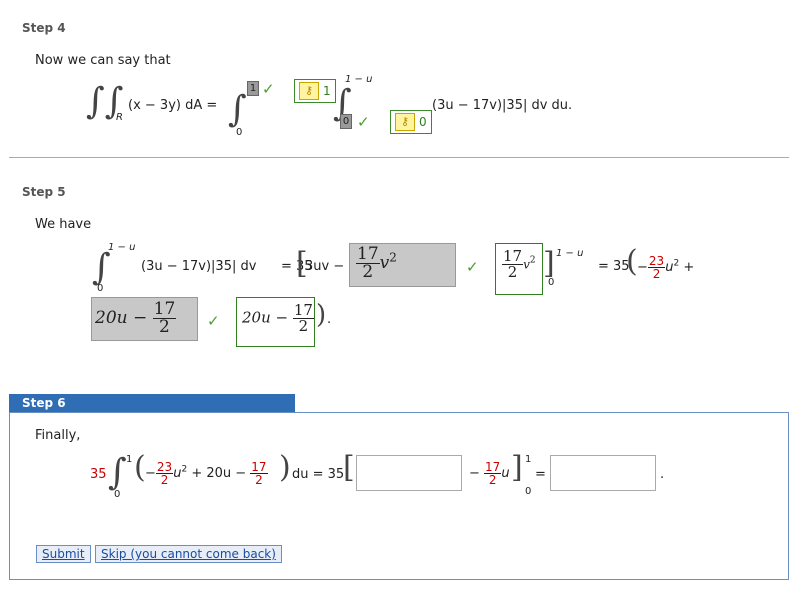  I want to click on equals-35: = 35, so click(614, 266).